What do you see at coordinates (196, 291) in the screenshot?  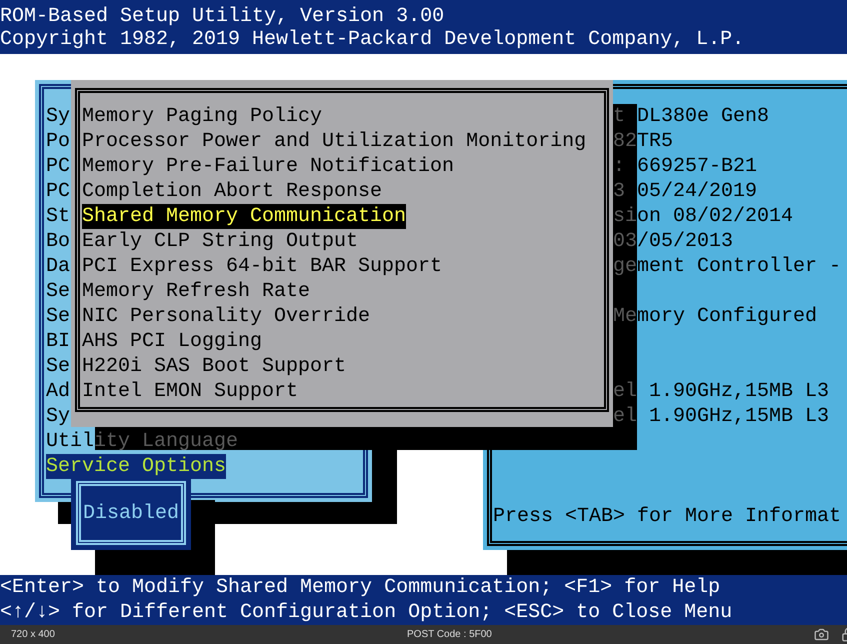 I see `option-item: Memory Refresh Rate` at bounding box center [196, 291].